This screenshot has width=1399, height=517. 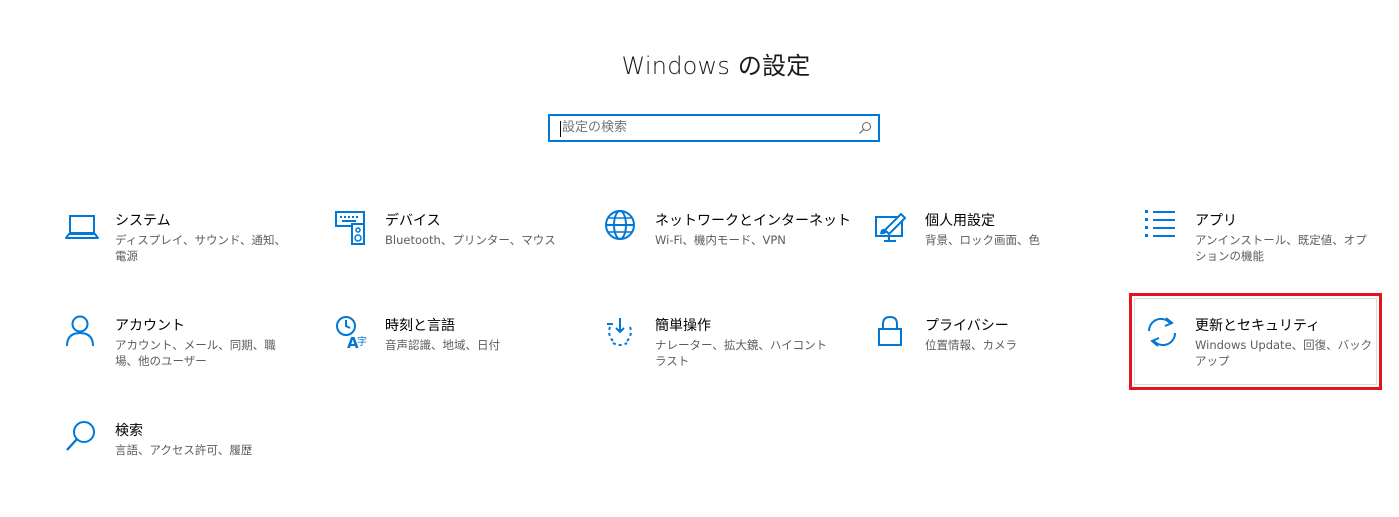 I want to click on tile-title: アプリ, so click(x=1216, y=221).